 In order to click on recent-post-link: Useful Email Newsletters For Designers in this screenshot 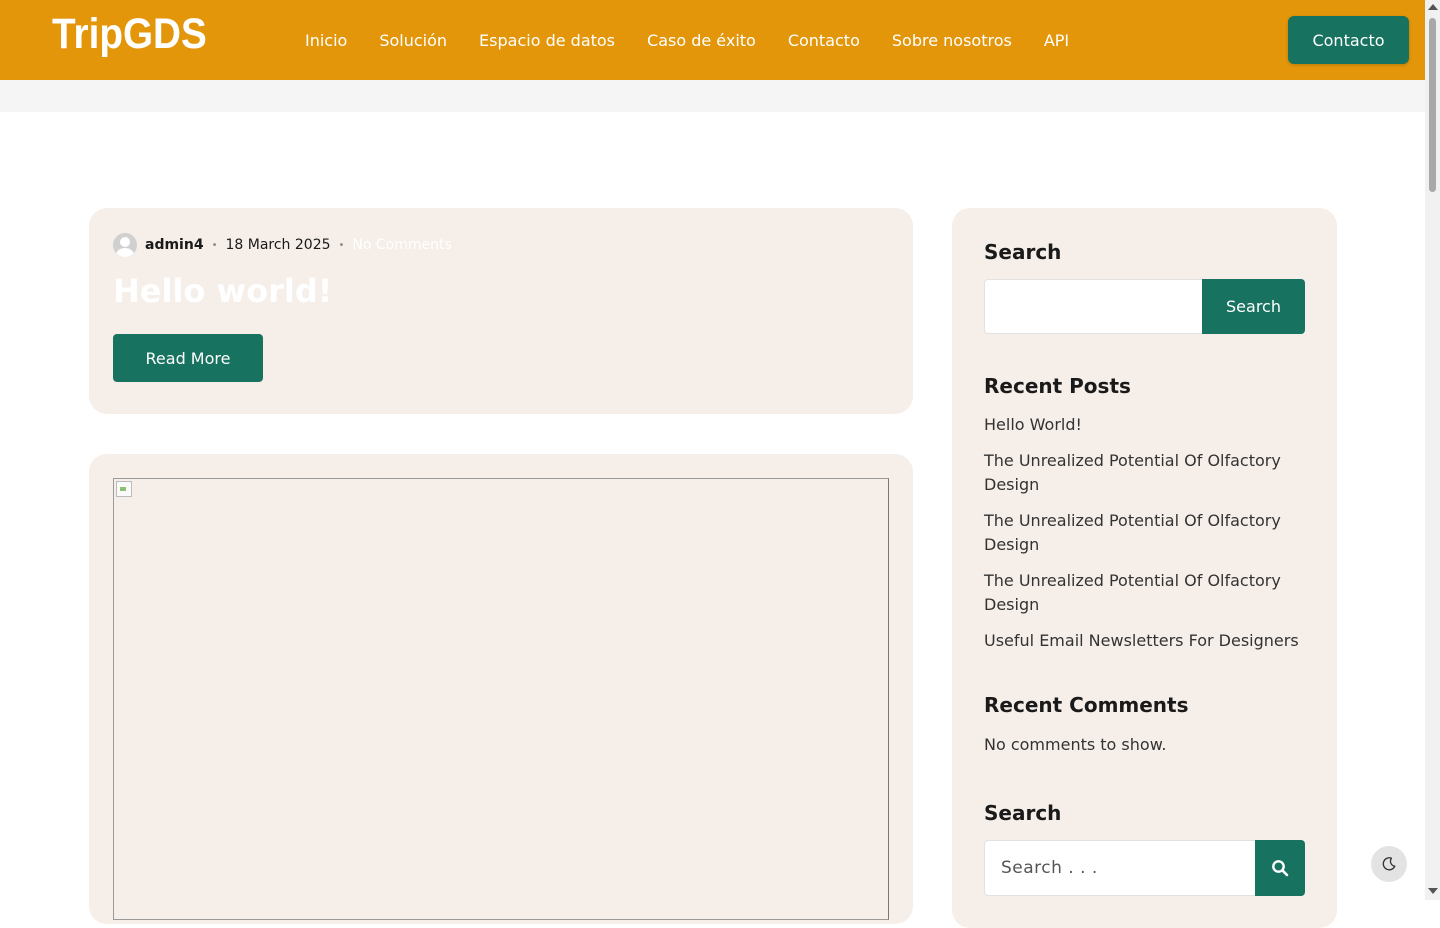, I will do `click(1144, 641)`.